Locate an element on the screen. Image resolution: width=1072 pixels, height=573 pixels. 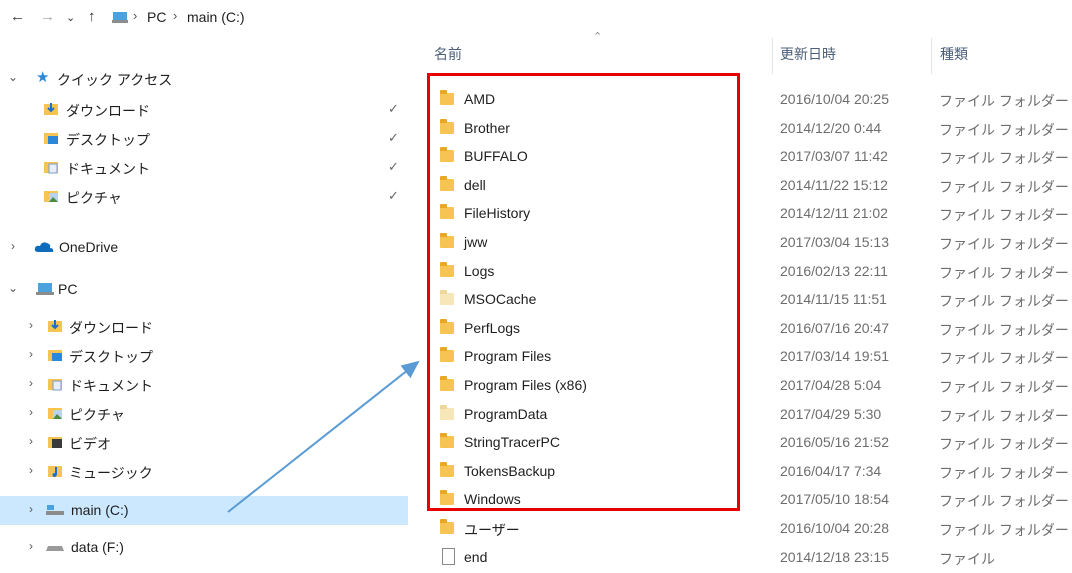
file-modified-date: 2016/05/16 21:52 is located at coordinates (834, 442).